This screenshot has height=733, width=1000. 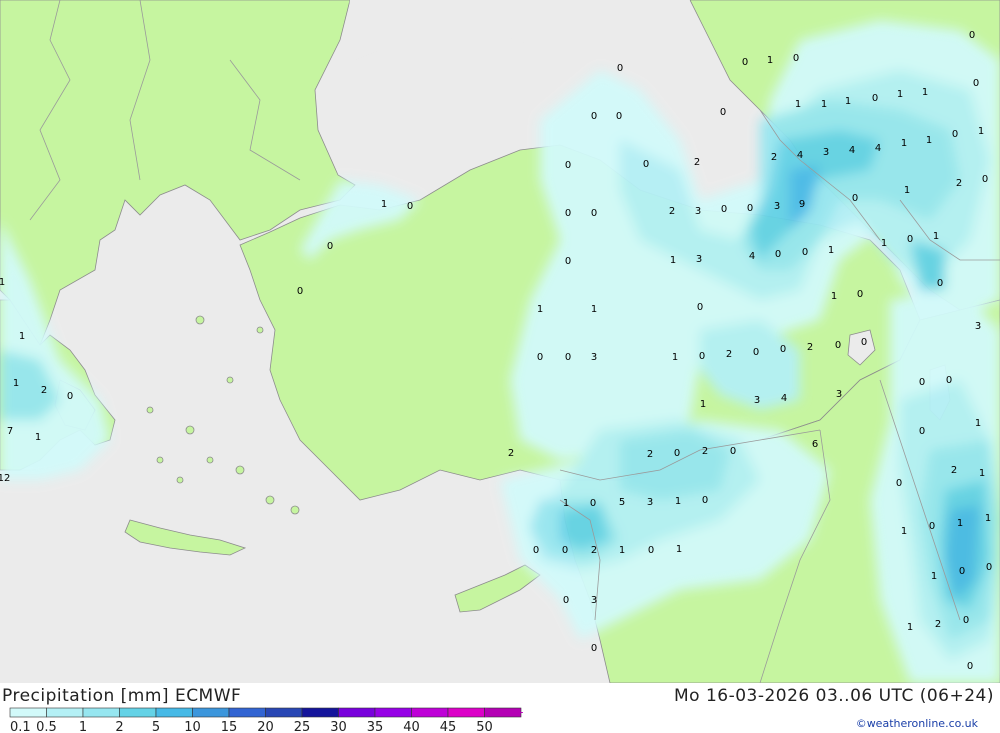 I want to click on forecast-datetime: Mo 16-03-2026 03..06 UTC (06+24), so click(x=833, y=696).